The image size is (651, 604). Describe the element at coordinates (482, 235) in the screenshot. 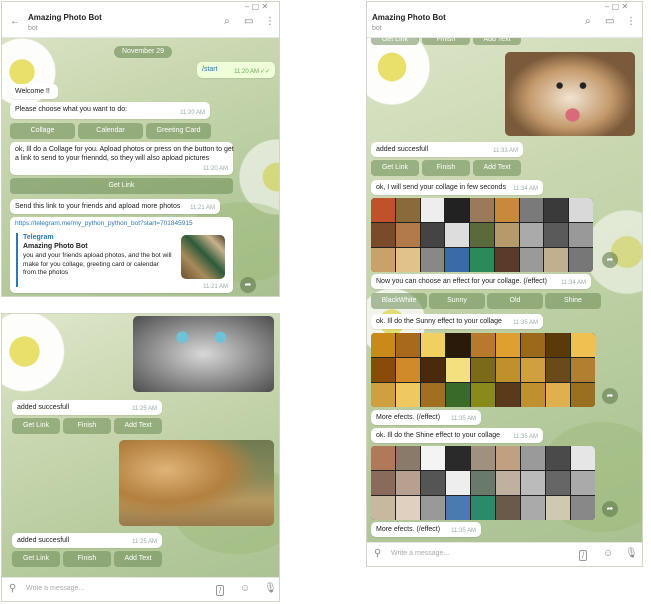

I see `collage-image` at that location.